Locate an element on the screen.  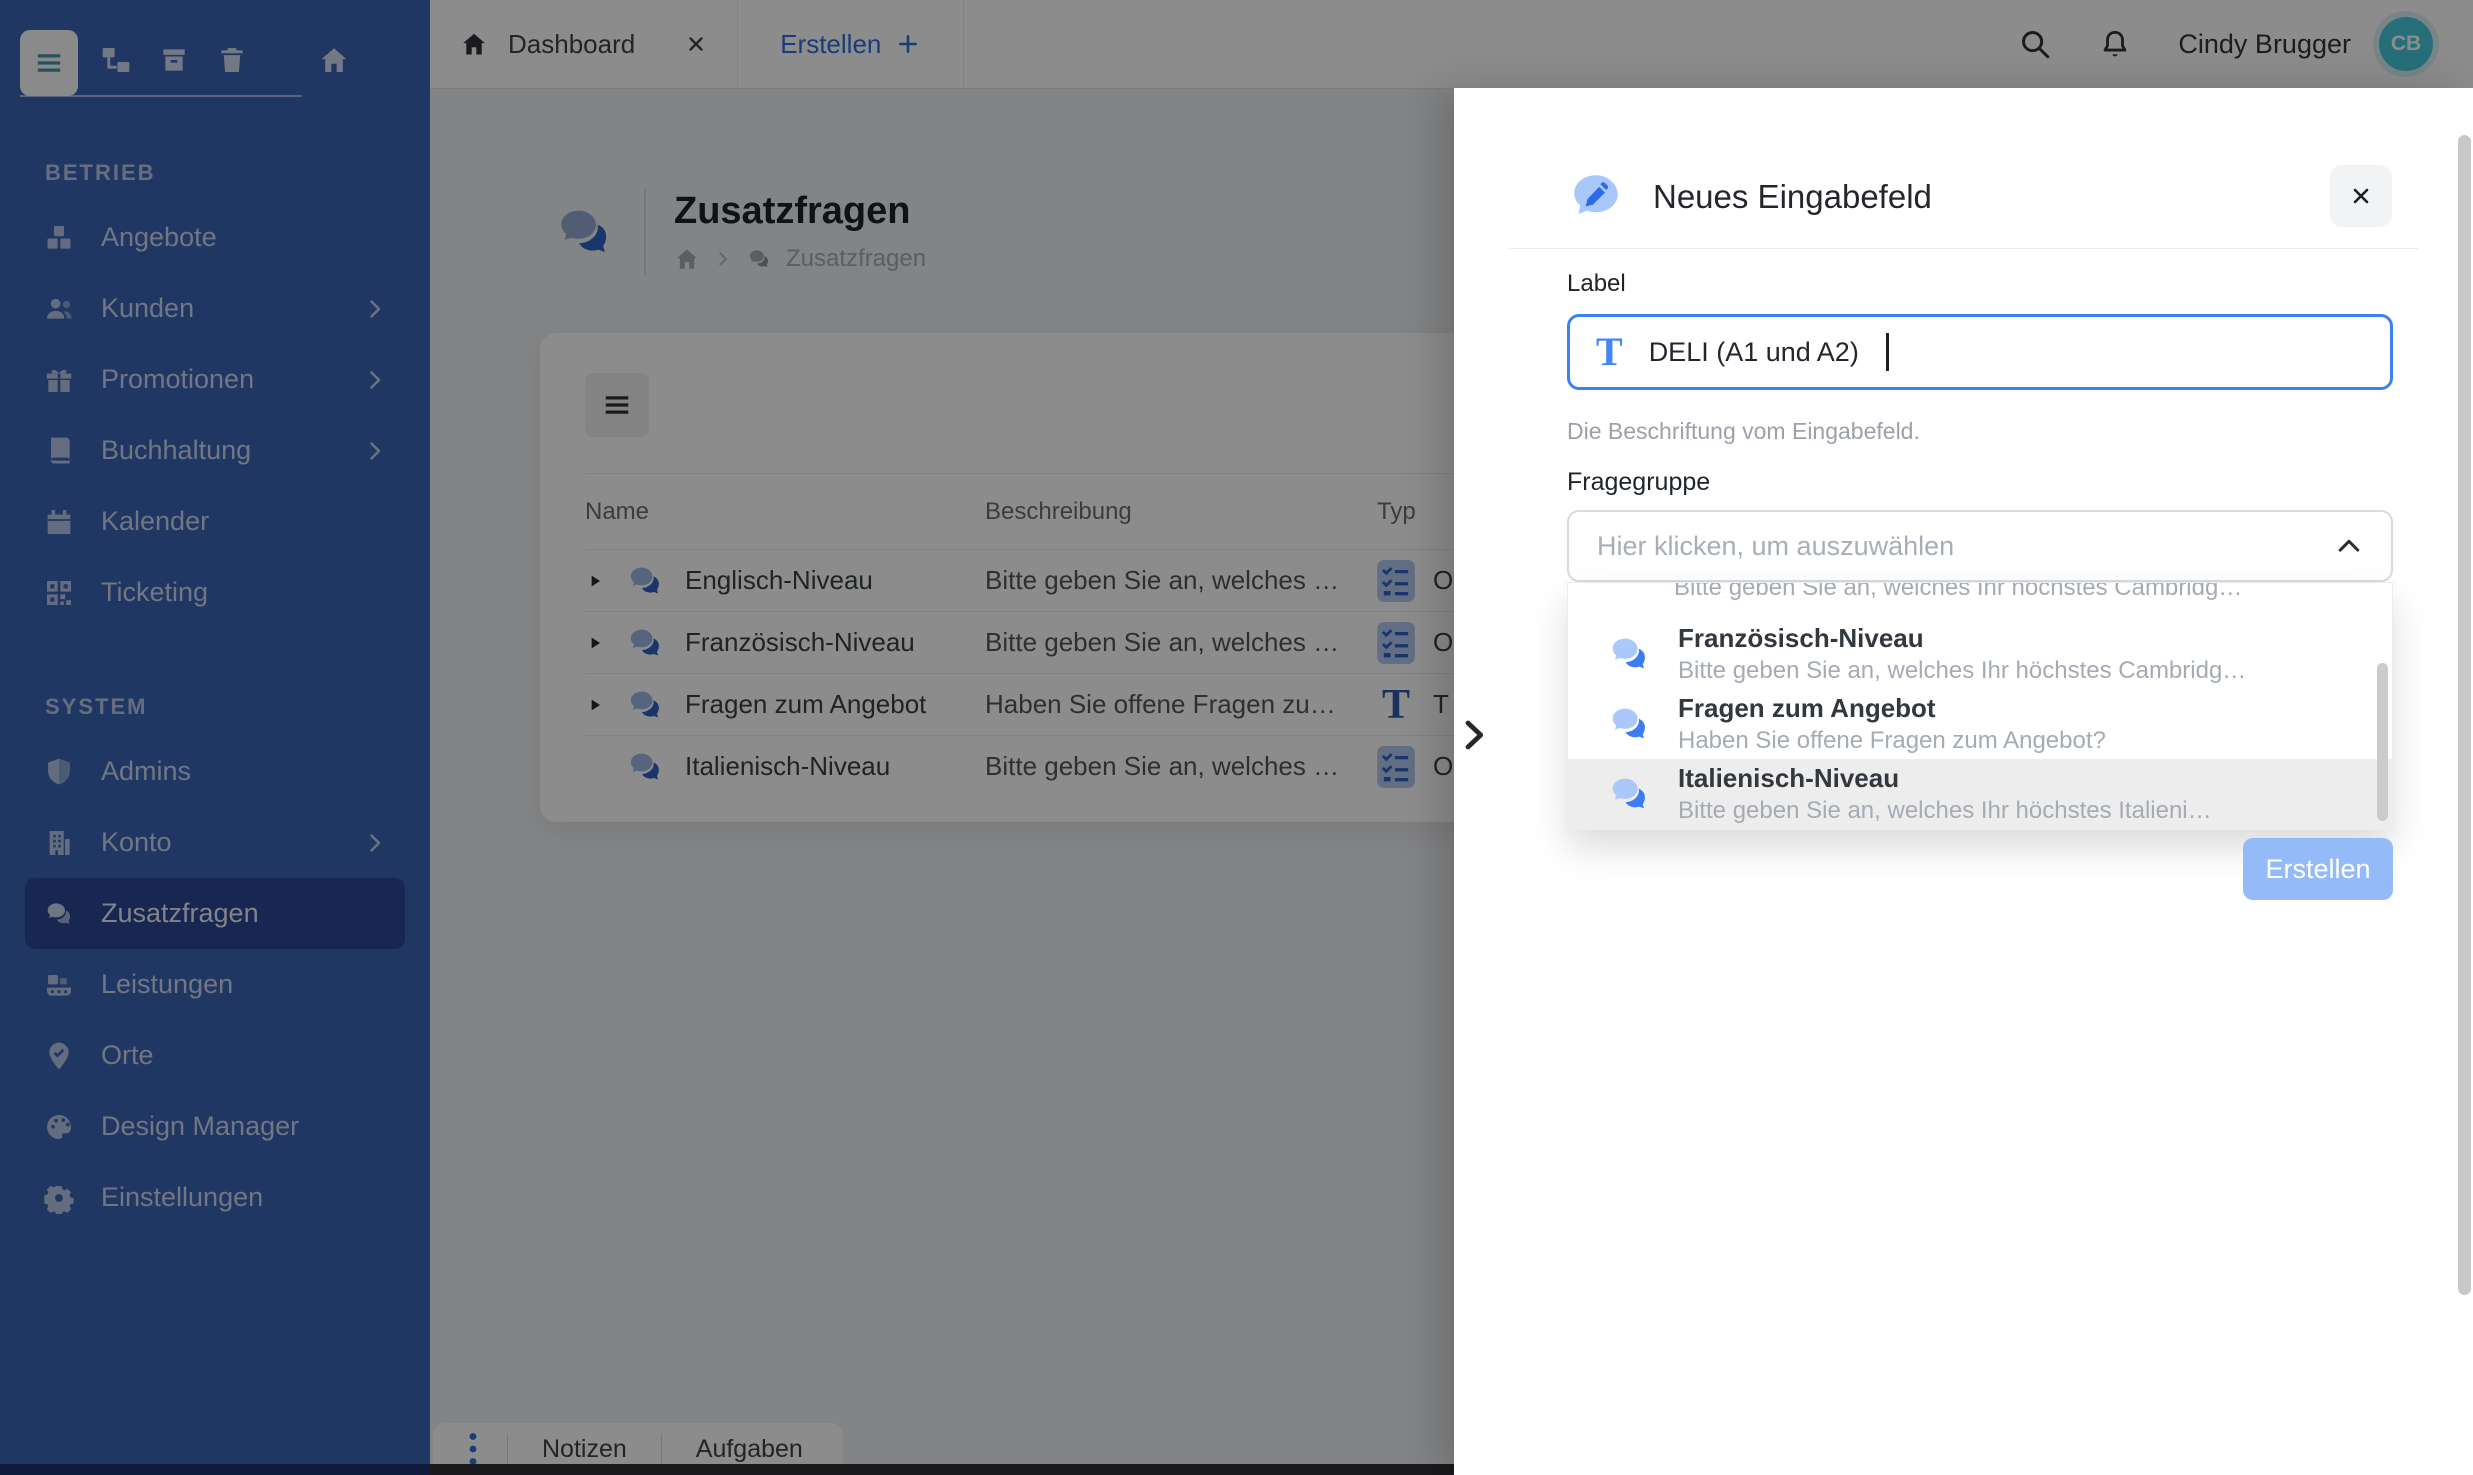
option-description: Haben Sie offene Fragen zum Angebot? is located at coordinates (1892, 740).